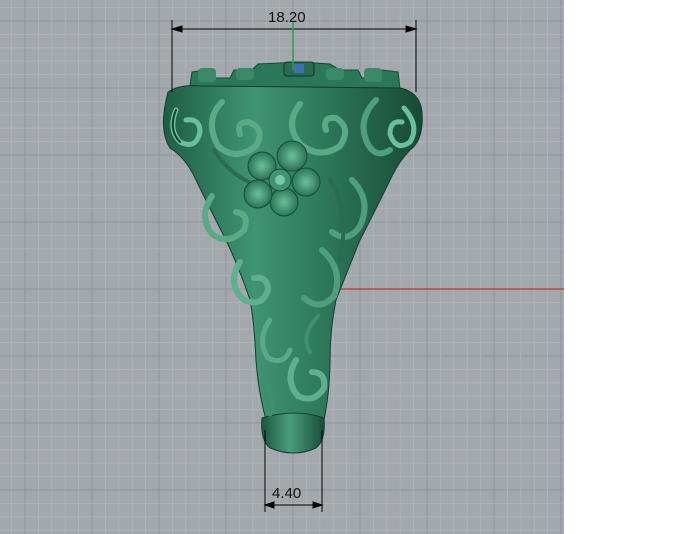  What do you see at coordinates (293, 433) in the screenshot?
I see `ring-shank` at bounding box center [293, 433].